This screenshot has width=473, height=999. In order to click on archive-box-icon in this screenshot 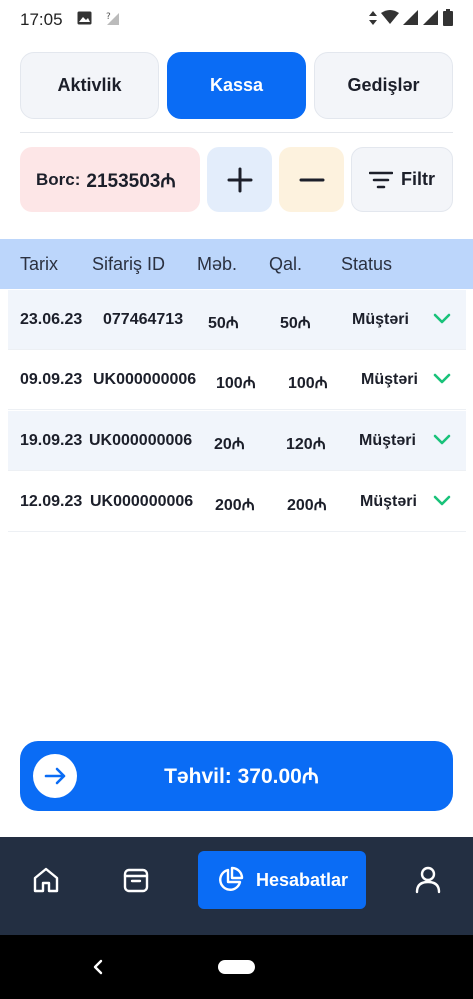, I will do `click(136, 880)`.